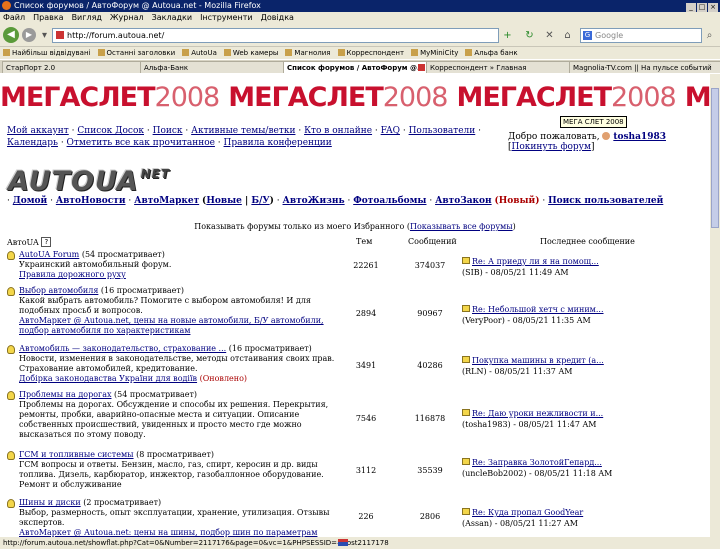  Describe the element at coordinates (520, 523) in the screenshot. I see `last-post-meta: (Assan) - 08/05/21 11:27 AM` at that location.